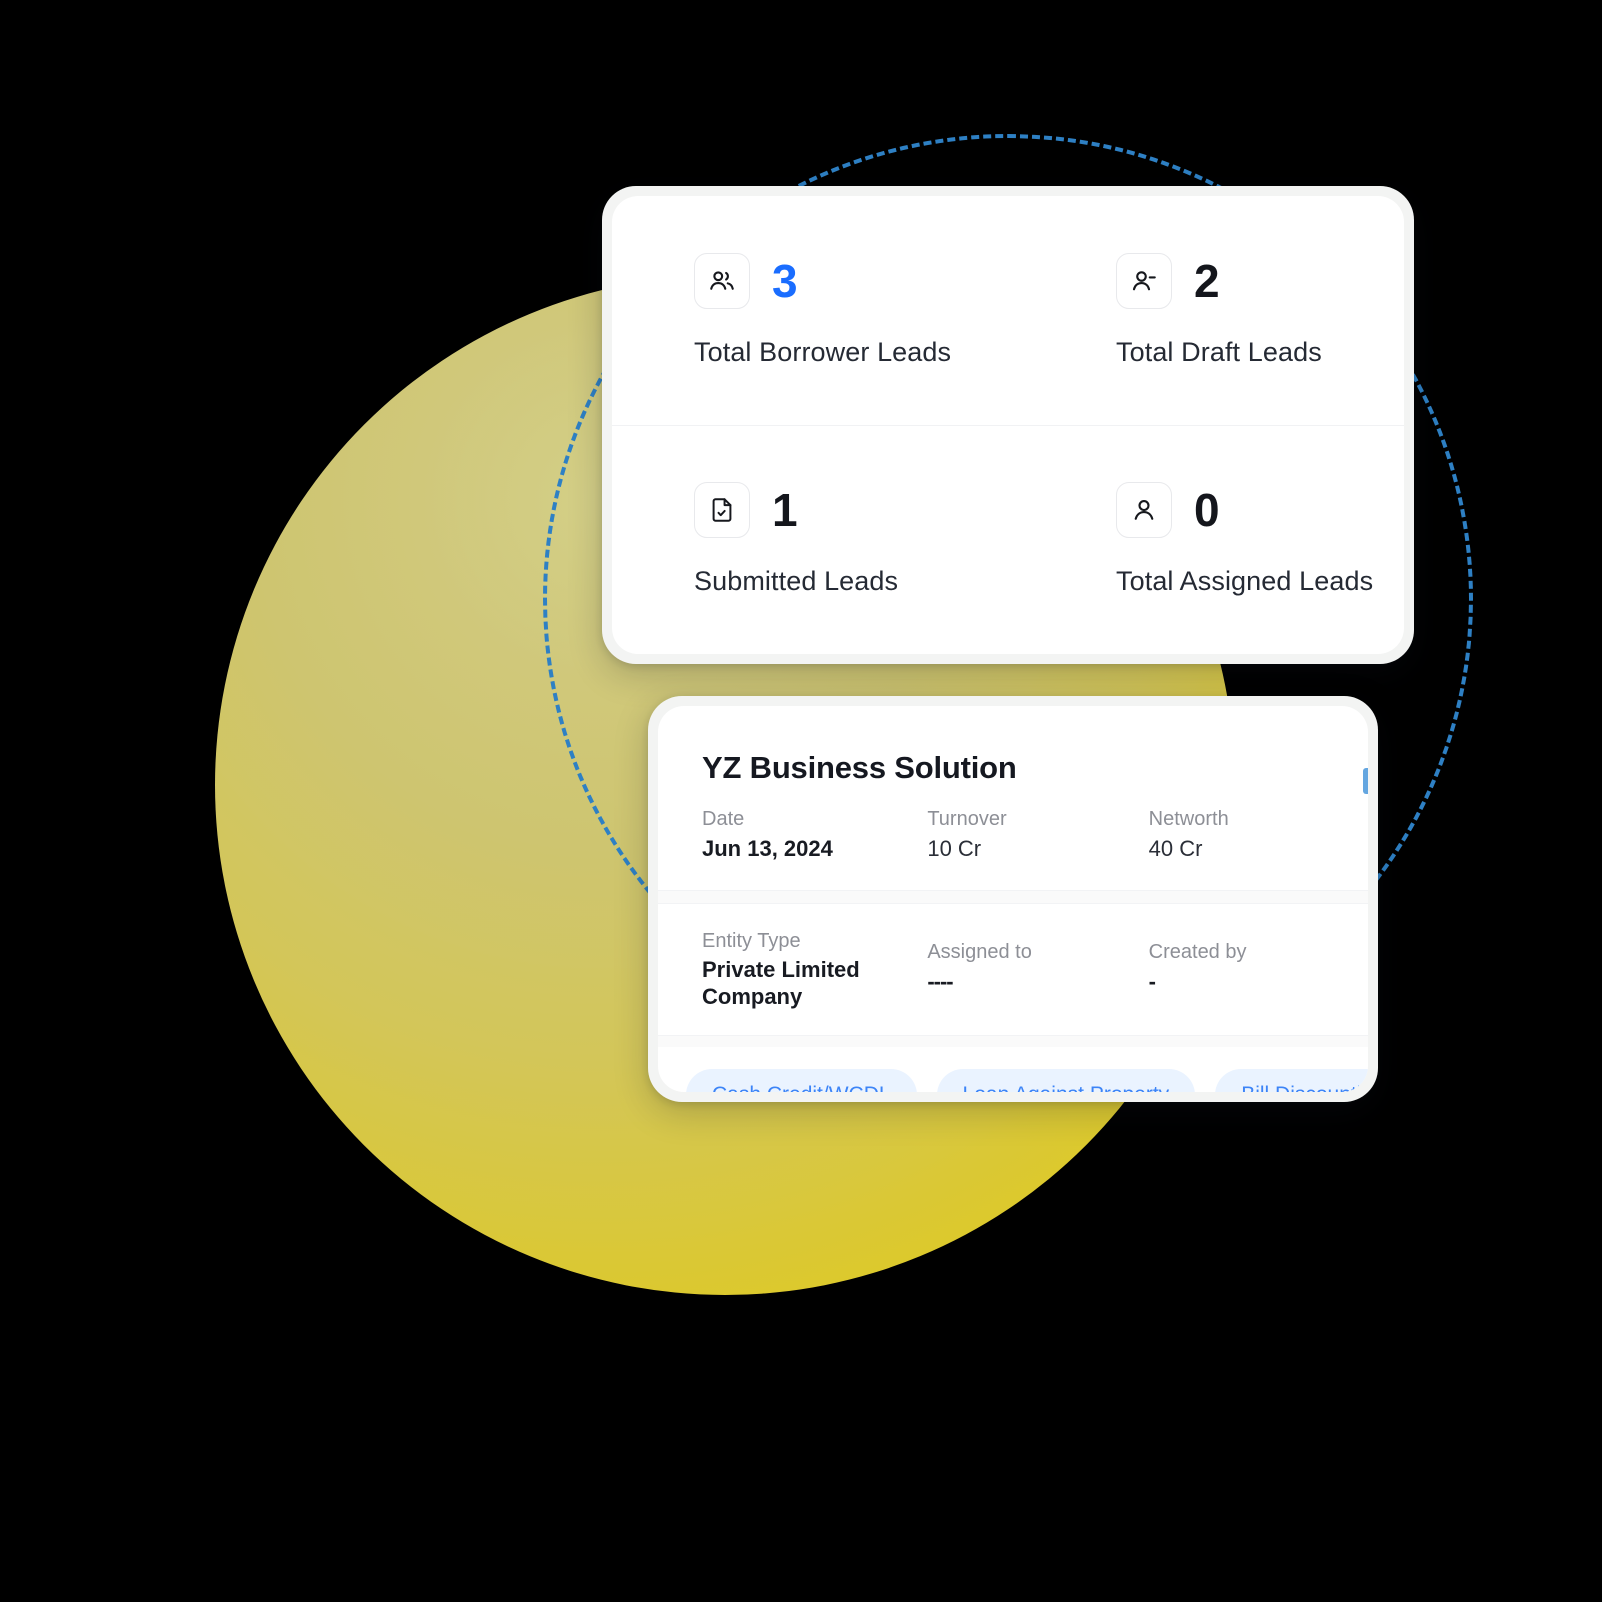 The height and width of the screenshot is (1602, 1602). I want to click on document-check-icon, so click(722, 510).